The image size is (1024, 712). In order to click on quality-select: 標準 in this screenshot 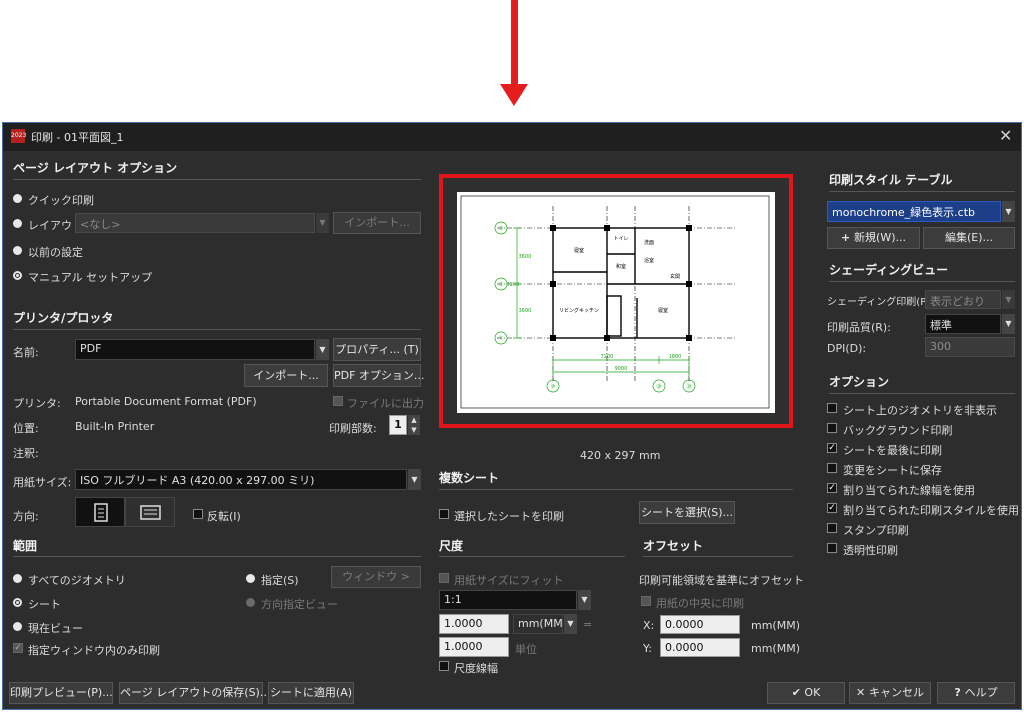, I will do `click(963, 324)`.